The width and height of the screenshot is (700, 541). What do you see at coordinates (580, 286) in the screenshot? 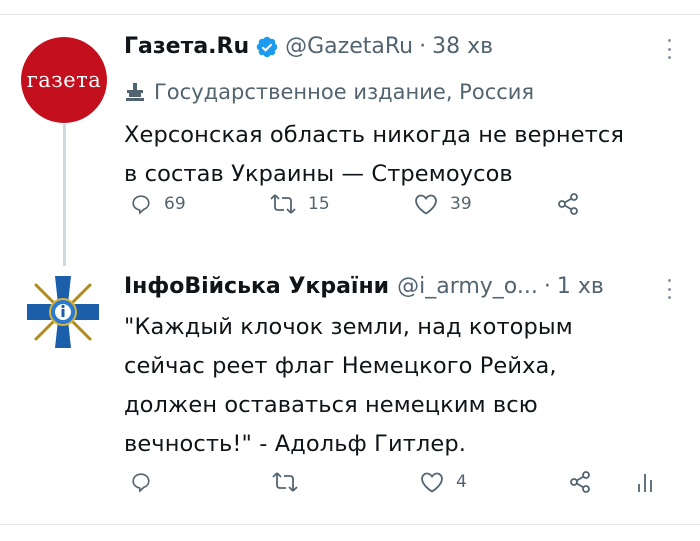
I see `timestamp: 1 хв` at bounding box center [580, 286].